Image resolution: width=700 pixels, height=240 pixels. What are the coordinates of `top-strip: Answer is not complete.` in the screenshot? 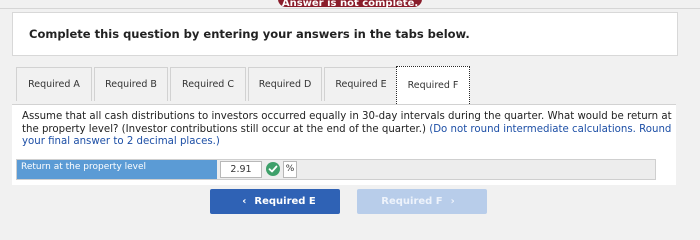 It's located at (350, 4).